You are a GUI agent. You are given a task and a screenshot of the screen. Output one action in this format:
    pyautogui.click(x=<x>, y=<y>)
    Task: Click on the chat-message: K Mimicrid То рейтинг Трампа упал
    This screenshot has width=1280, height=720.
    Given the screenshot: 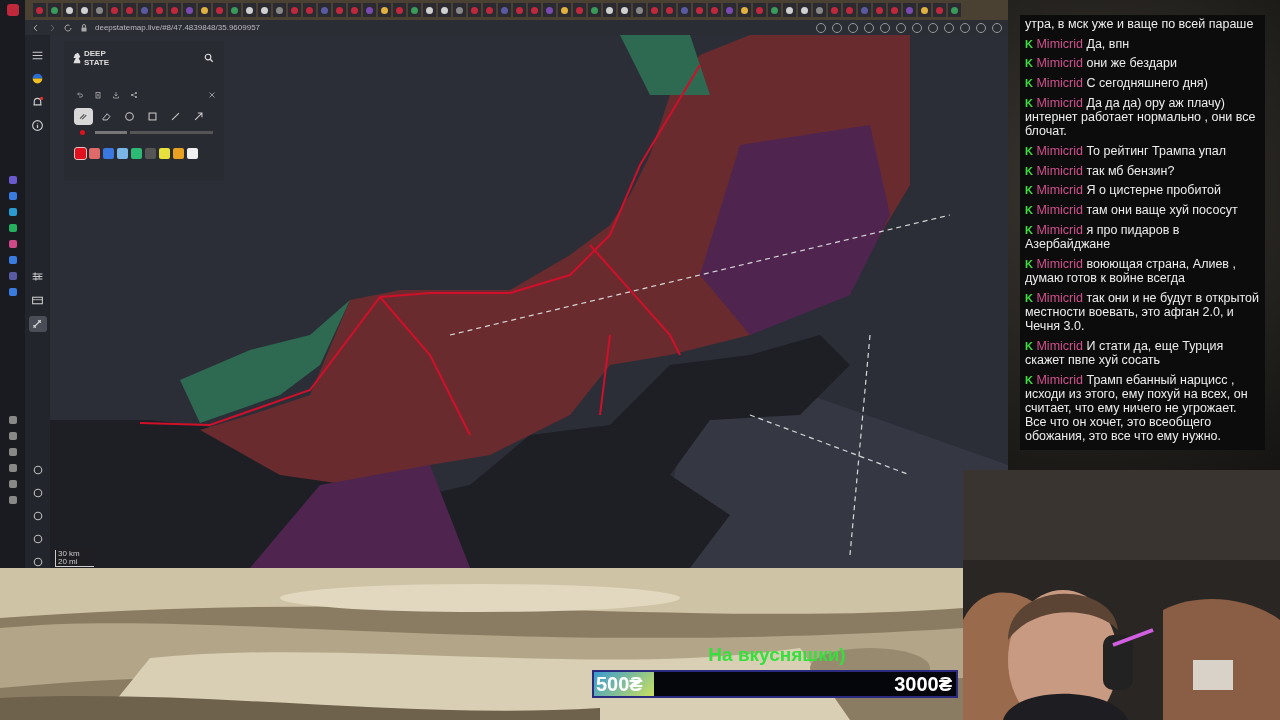 What is the action you would take?
    pyautogui.click(x=1126, y=151)
    